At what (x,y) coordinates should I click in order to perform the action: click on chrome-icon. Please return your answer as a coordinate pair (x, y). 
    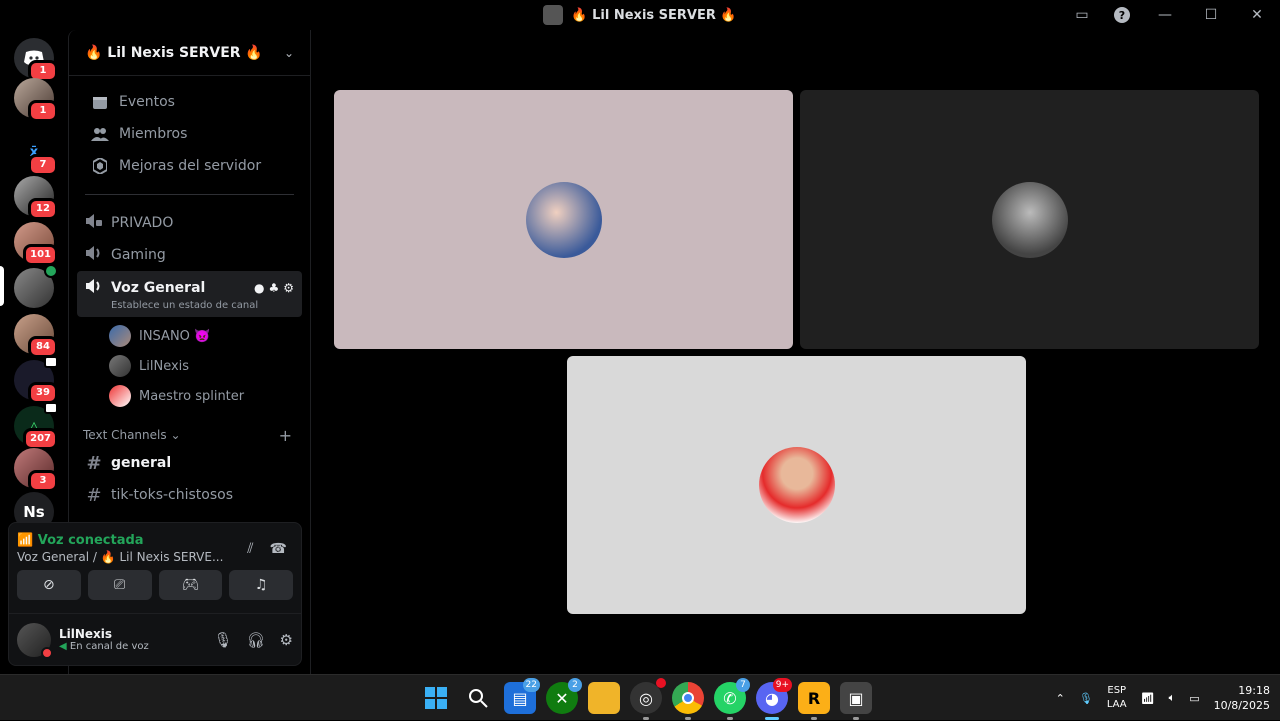
    Looking at the image, I should click on (688, 701).